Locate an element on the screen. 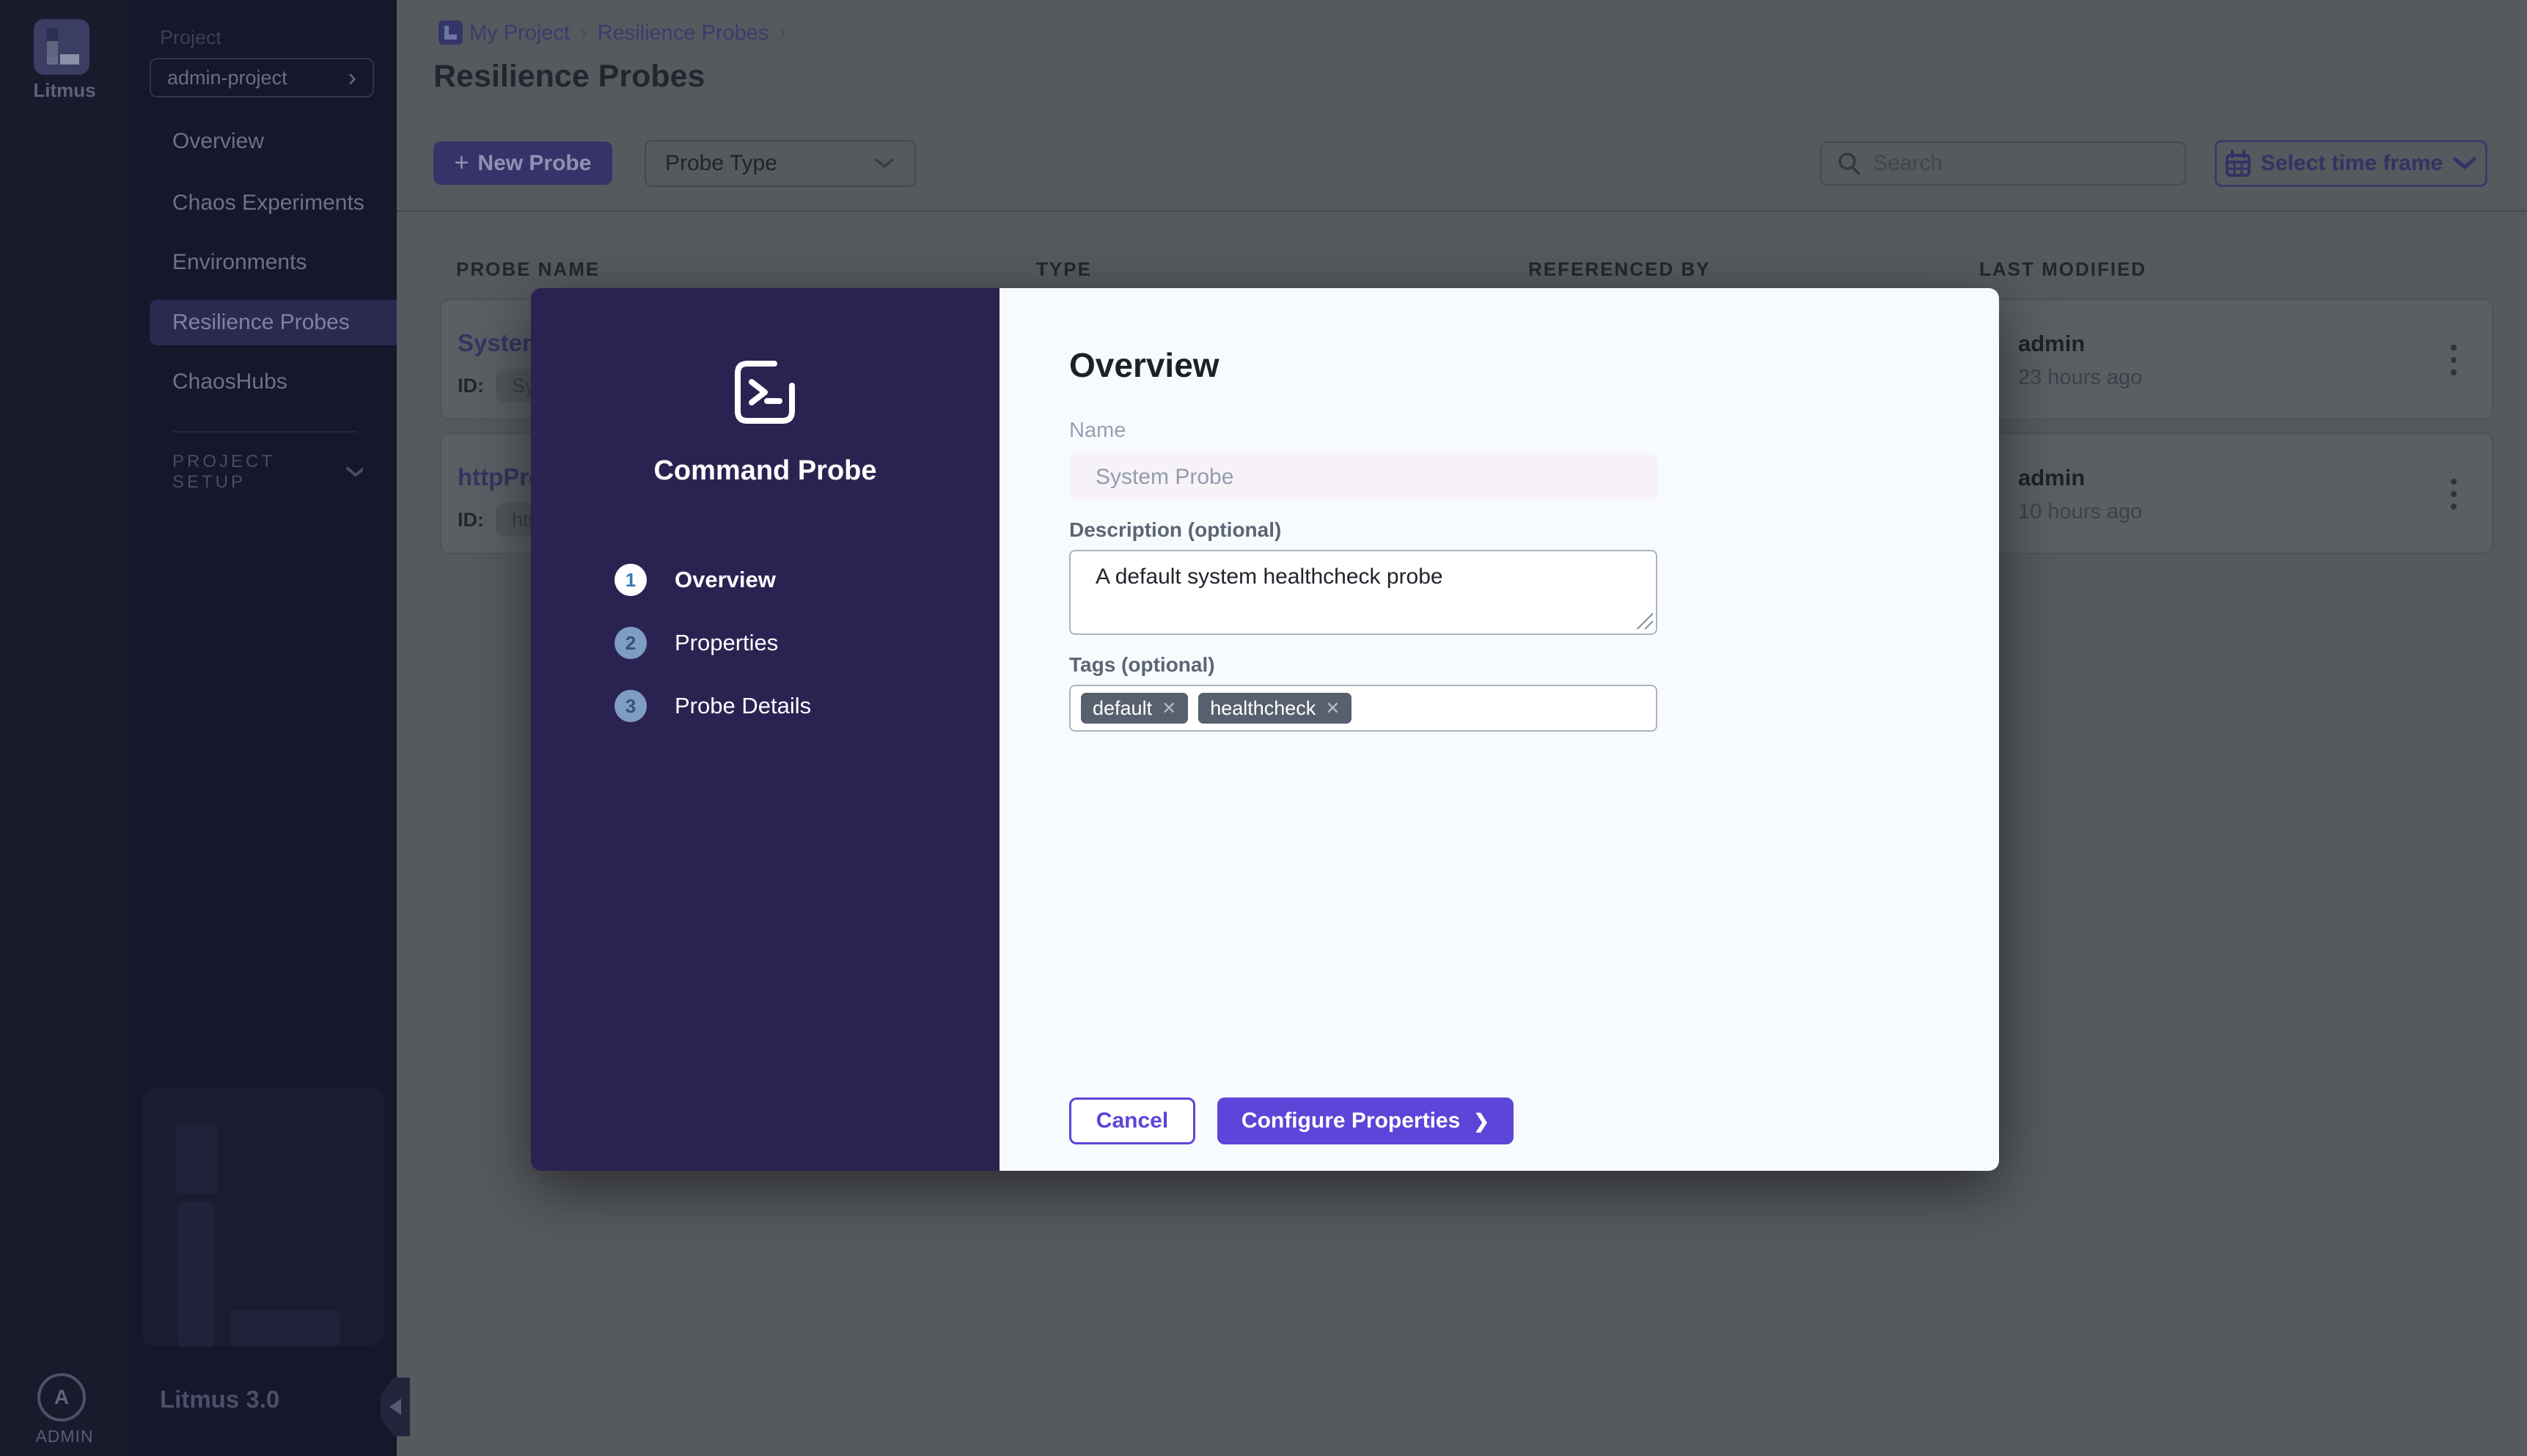 This screenshot has width=2527, height=1456. modified-time: 10 hours ago is located at coordinates (2080, 511).